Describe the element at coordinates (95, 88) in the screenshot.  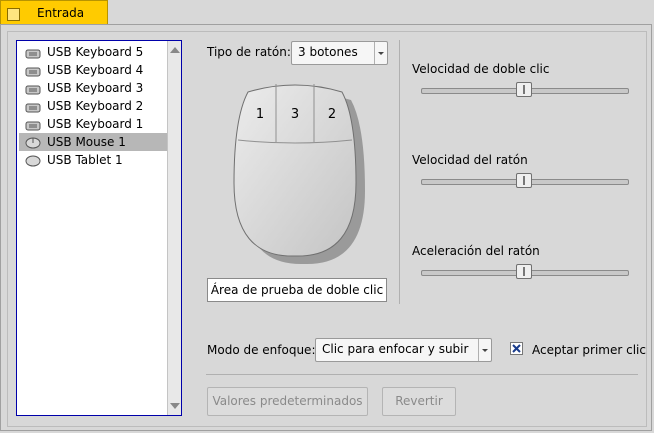
I see `device-list-item-label: USB Keyboard 3` at that location.